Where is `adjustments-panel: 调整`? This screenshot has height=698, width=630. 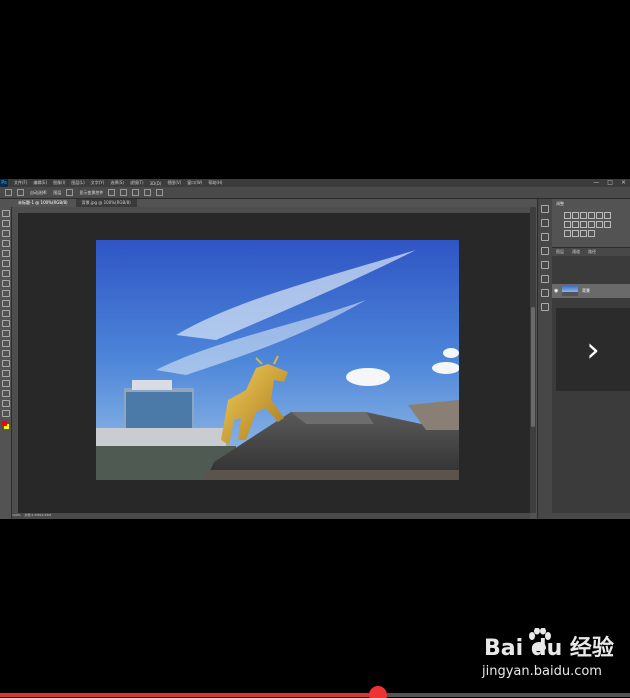
adjustments-panel: 调整 is located at coordinates (591, 223).